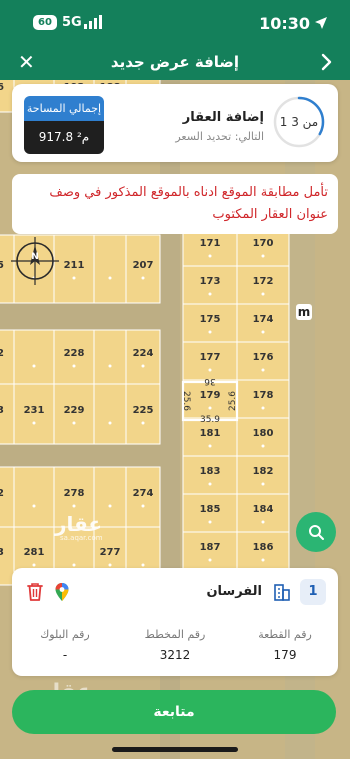  What do you see at coordinates (74, 353) in the screenshot?
I see `plot-number-label: 228` at bounding box center [74, 353].